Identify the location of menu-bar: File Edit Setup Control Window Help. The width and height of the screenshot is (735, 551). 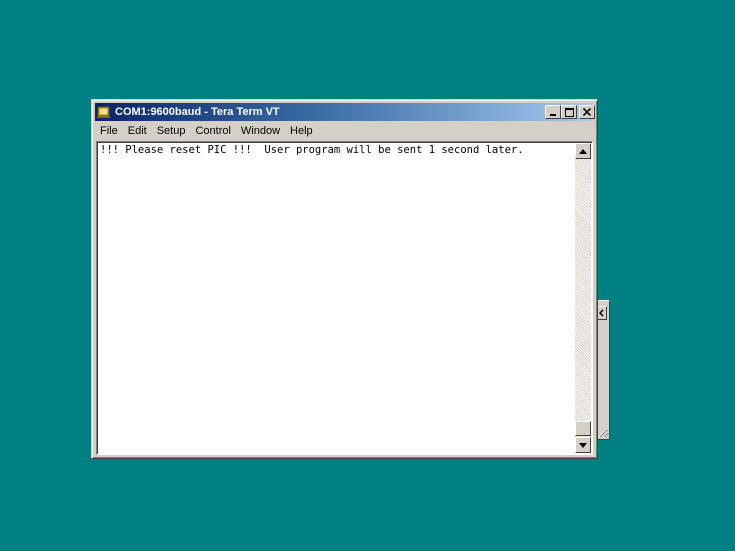
(344, 131).